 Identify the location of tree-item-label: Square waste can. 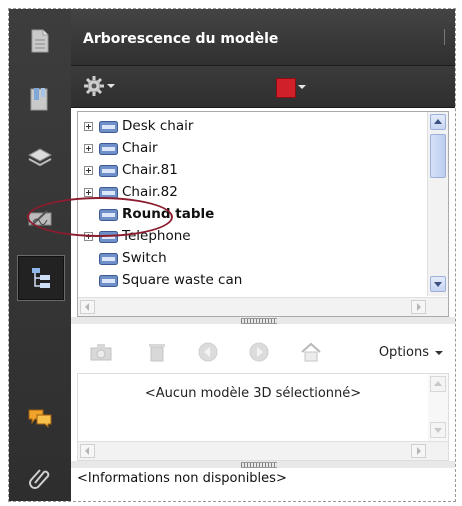
(182, 280).